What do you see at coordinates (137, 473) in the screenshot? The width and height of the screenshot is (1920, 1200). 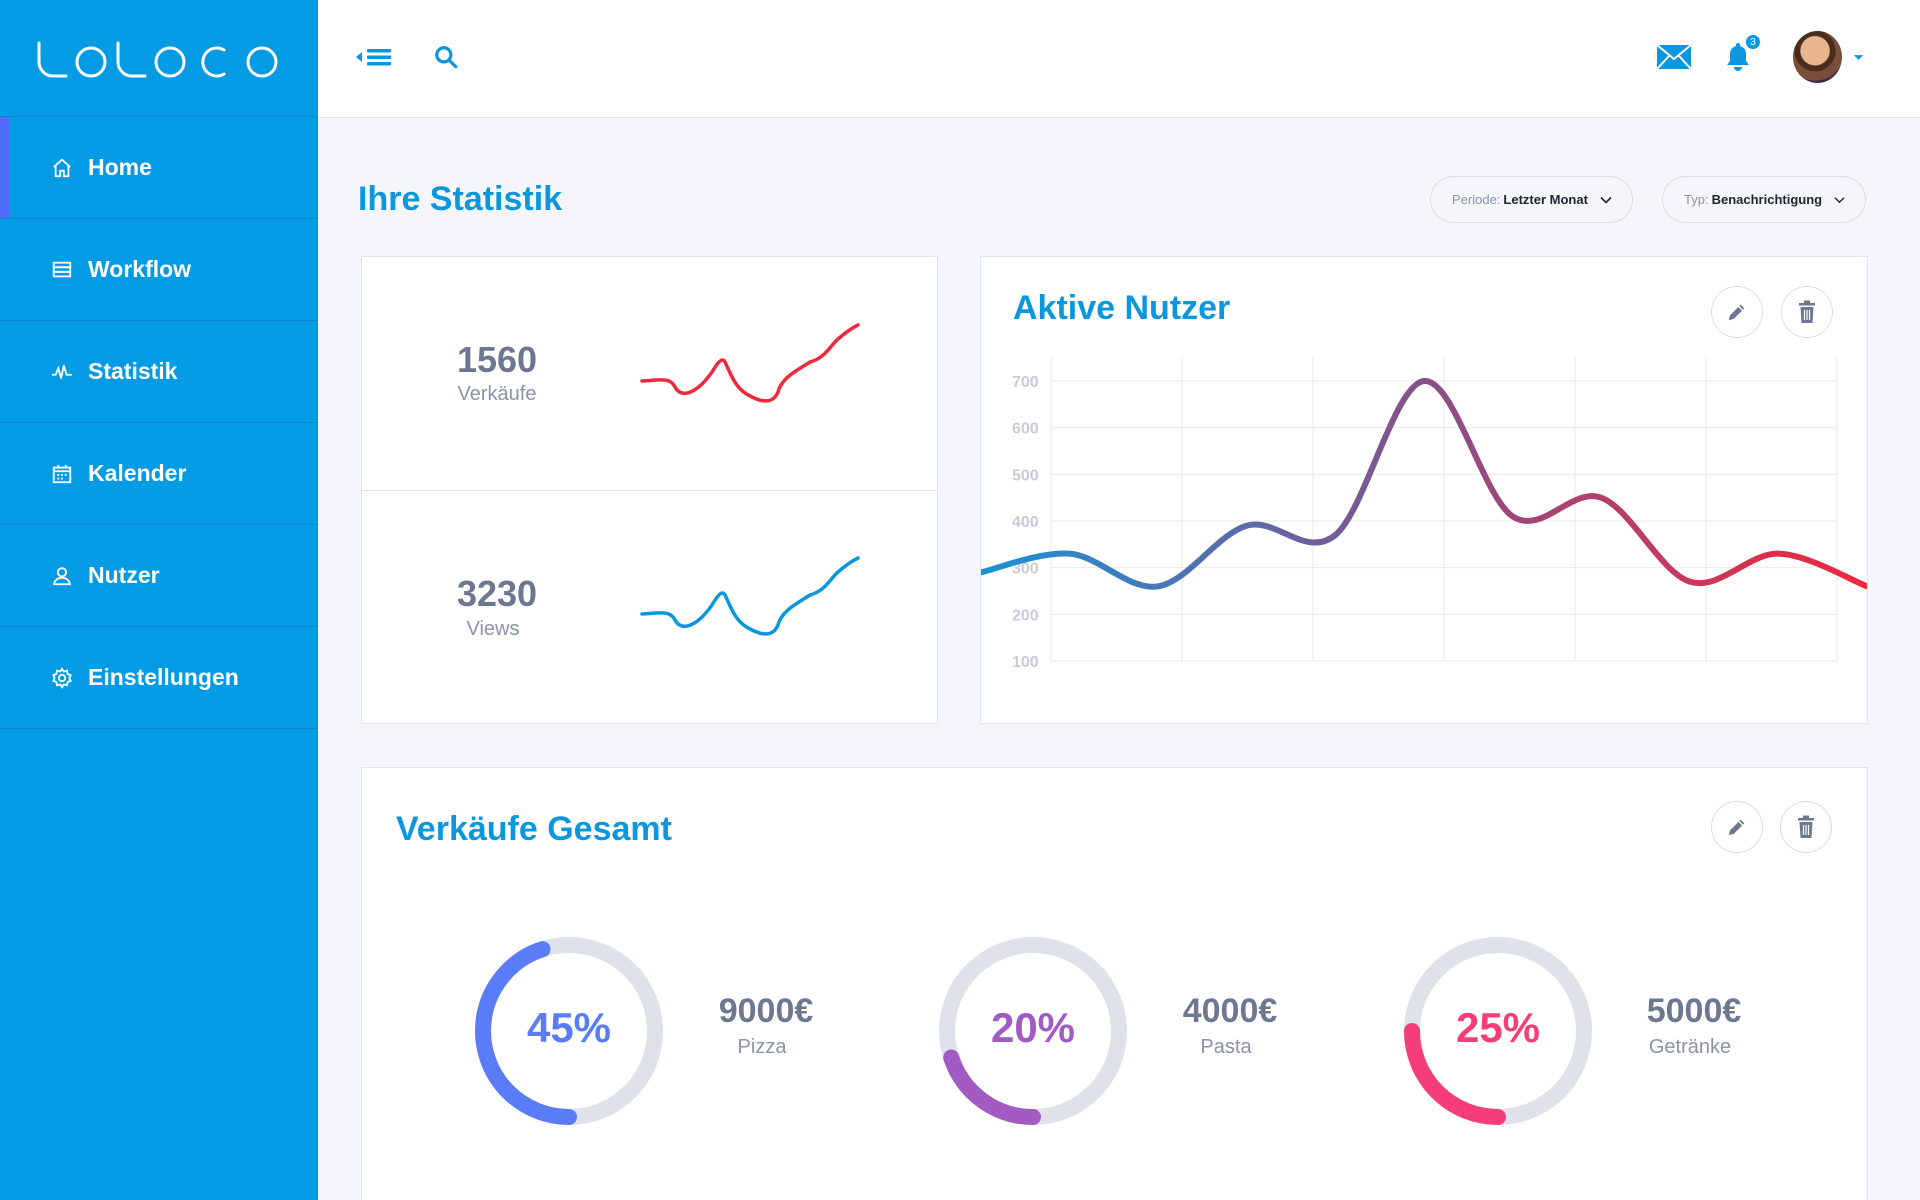 I see `sidebar-item-label: Kalender` at bounding box center [137, 473].